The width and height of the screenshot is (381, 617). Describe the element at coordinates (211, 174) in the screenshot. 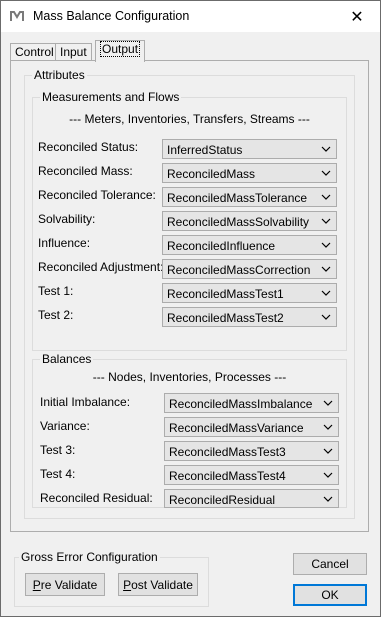

I see `reconciled-mass-value: ReconciledMass` at that location.